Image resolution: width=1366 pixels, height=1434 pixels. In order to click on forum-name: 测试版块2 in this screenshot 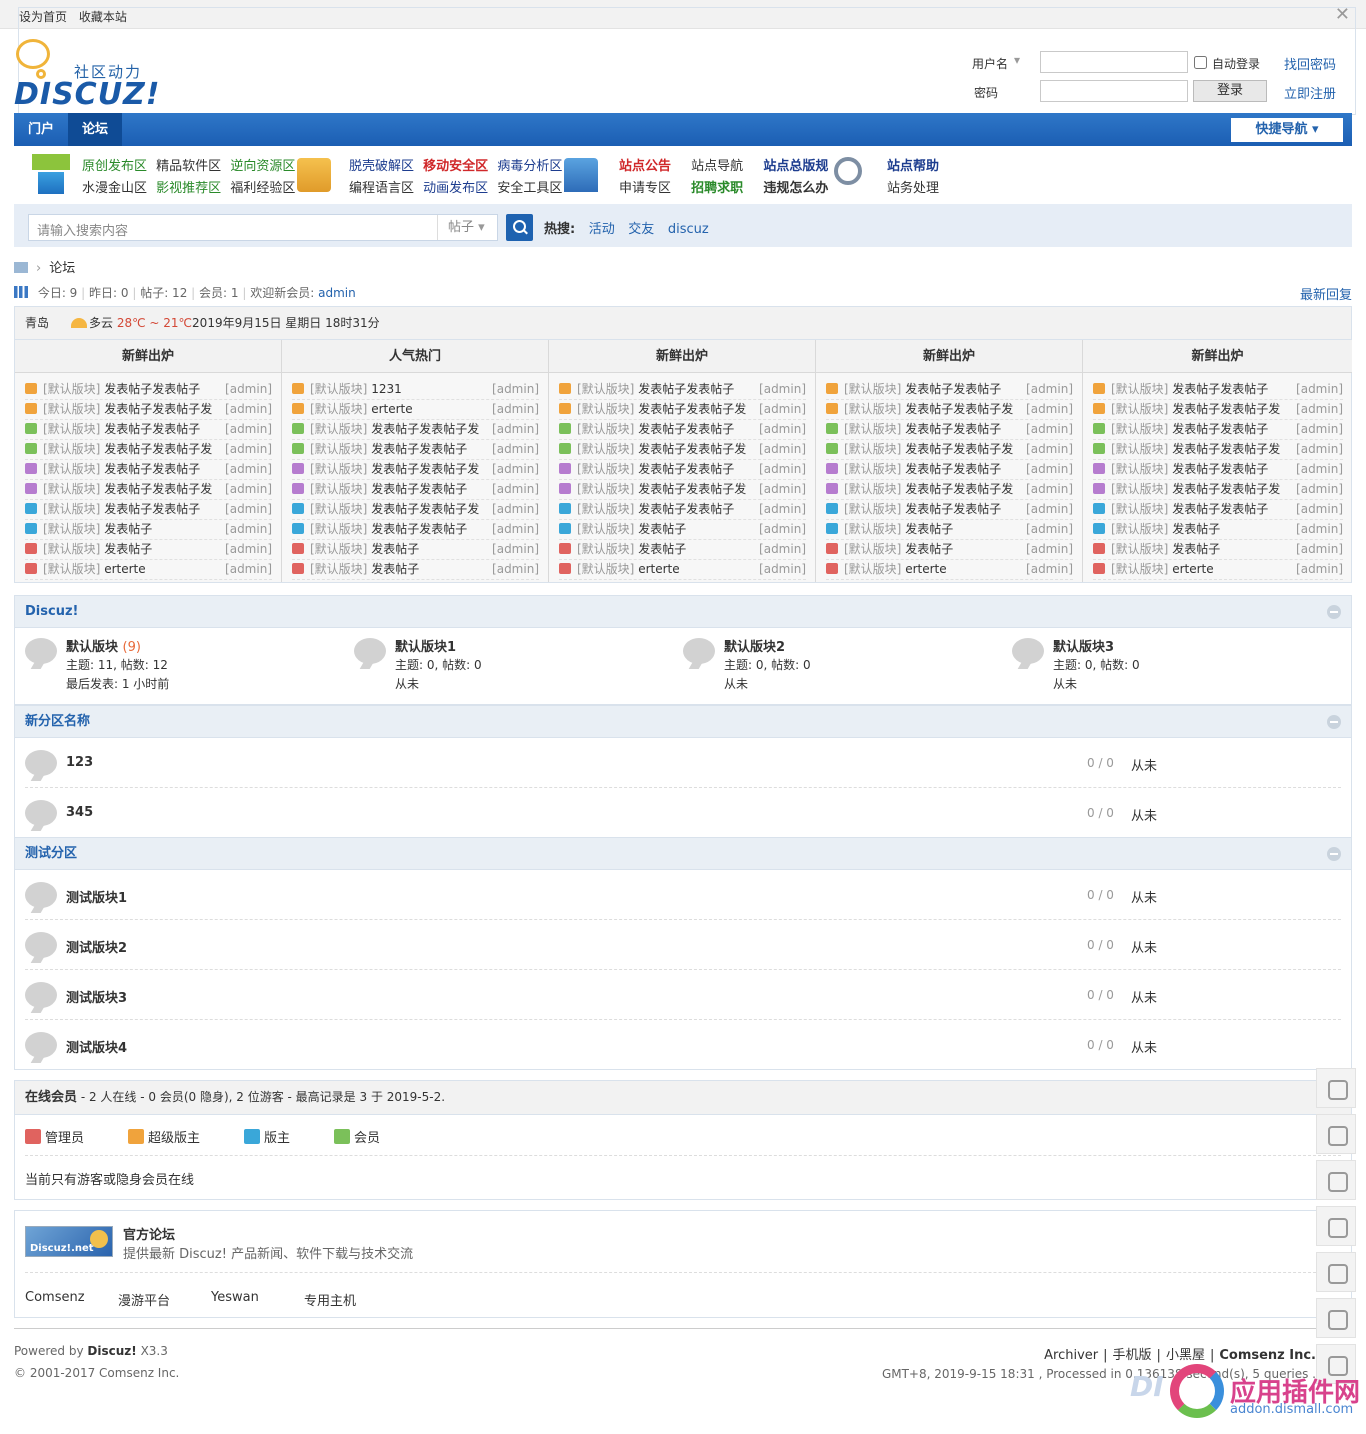, I will do `click(96, 946)`.